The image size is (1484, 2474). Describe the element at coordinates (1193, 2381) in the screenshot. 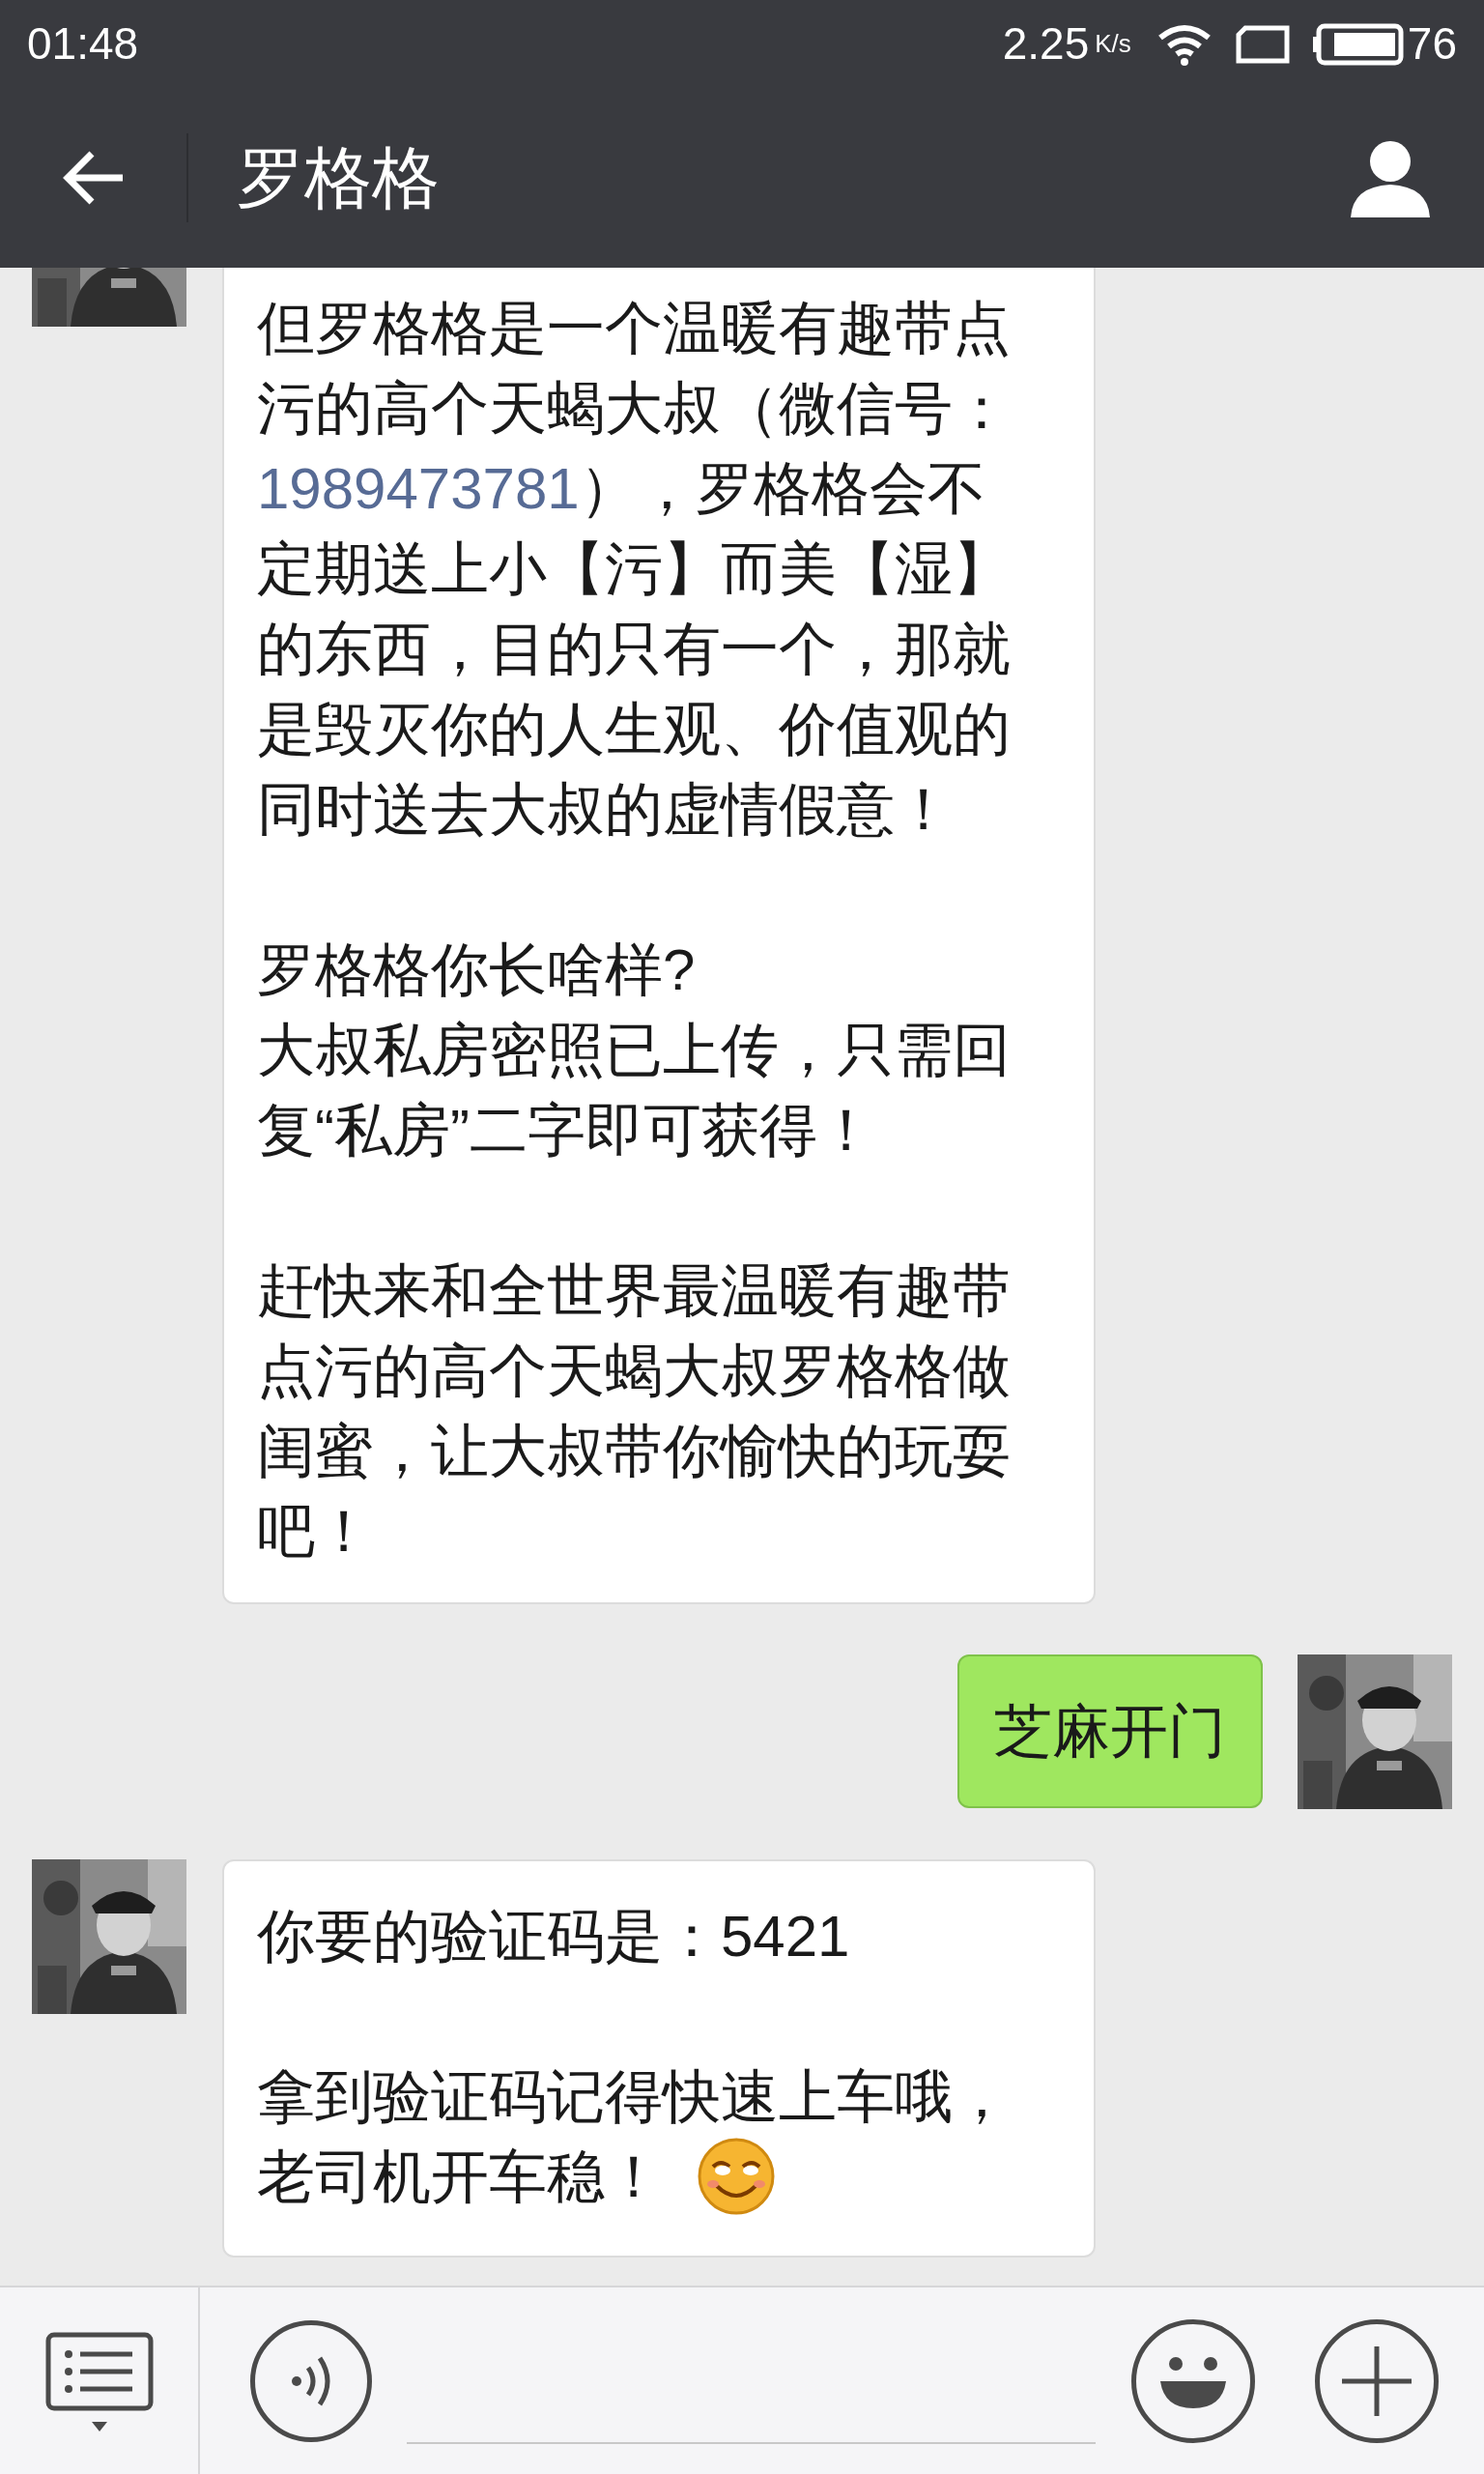

I see `emoji-button` at that location.